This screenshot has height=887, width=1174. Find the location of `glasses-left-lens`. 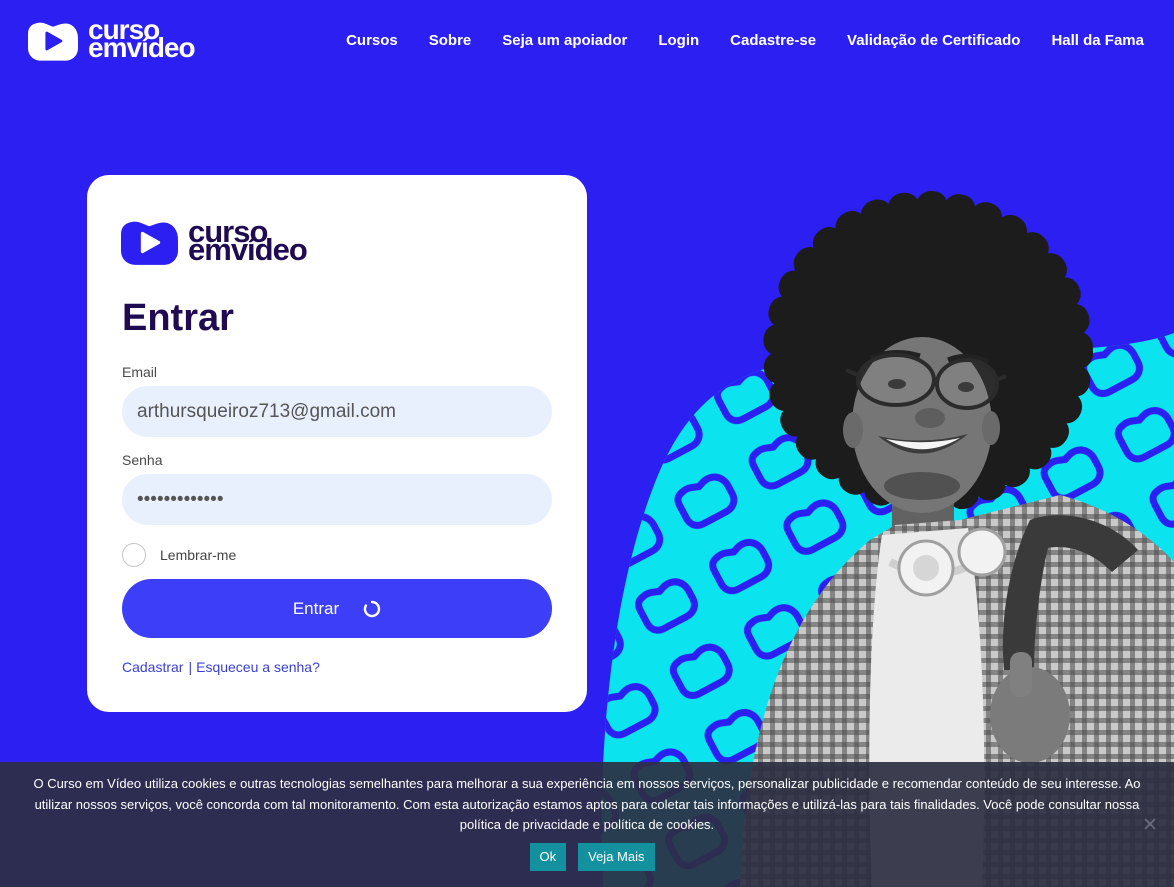

glasses-left-lens is located at coordinates (896, 380).